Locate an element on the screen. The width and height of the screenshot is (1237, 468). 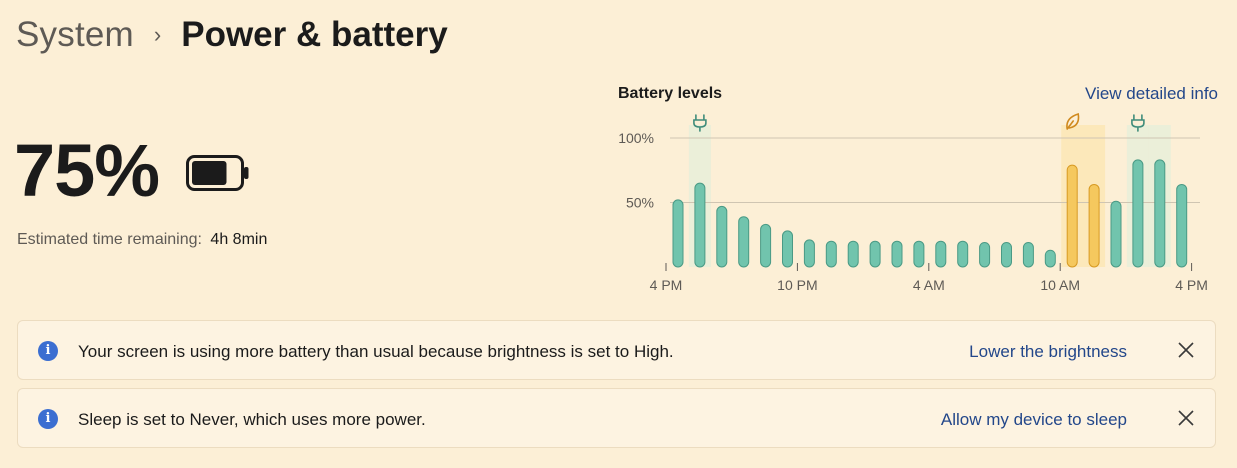
battery-icon is located at coordinates (217, 173).